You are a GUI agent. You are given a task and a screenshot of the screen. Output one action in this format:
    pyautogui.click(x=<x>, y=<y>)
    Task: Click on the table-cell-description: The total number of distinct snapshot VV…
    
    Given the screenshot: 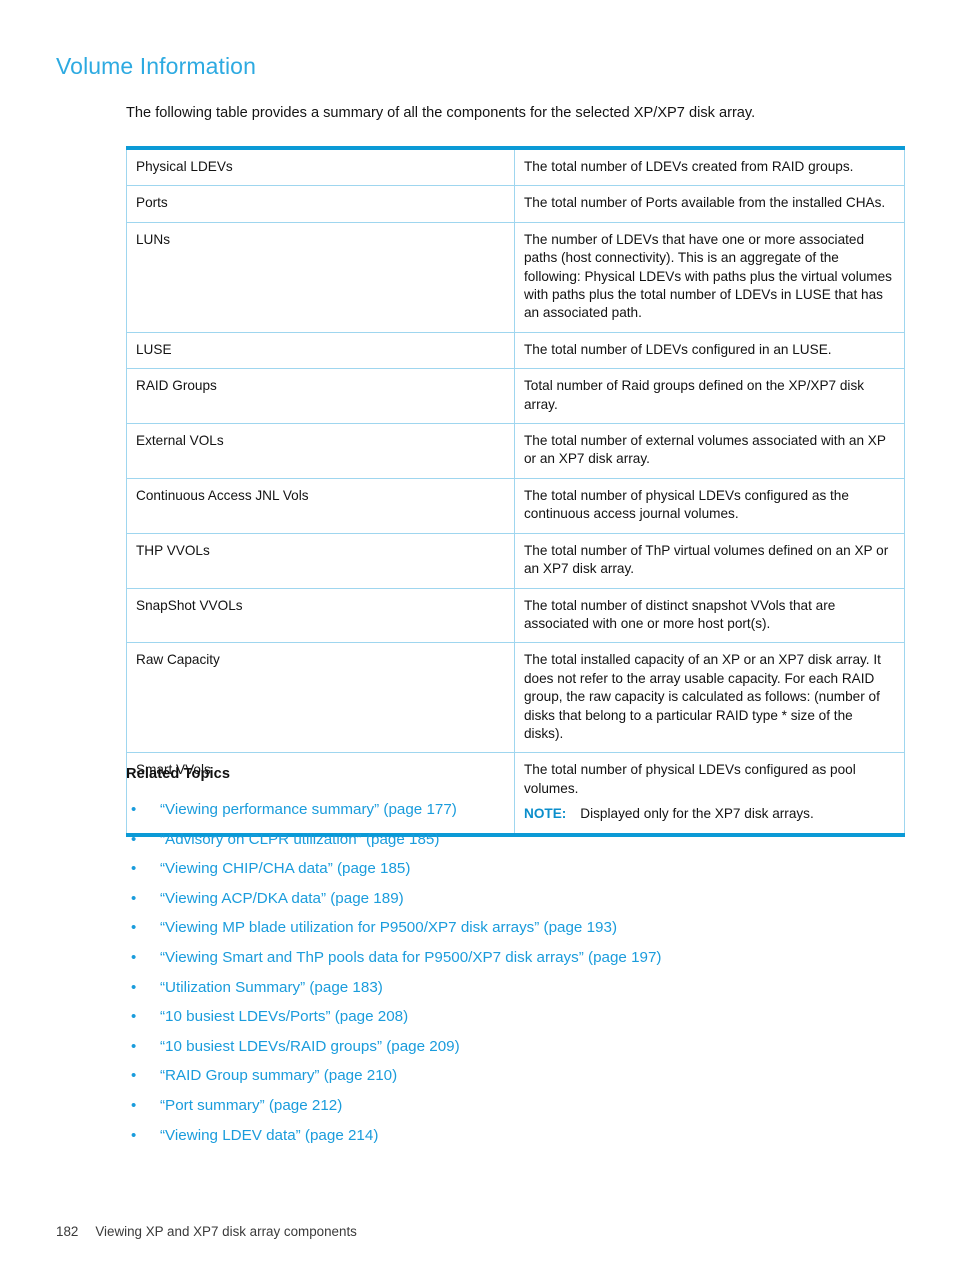 What is the action you would take?
    pyautogui.click(x=709, y=615)
    